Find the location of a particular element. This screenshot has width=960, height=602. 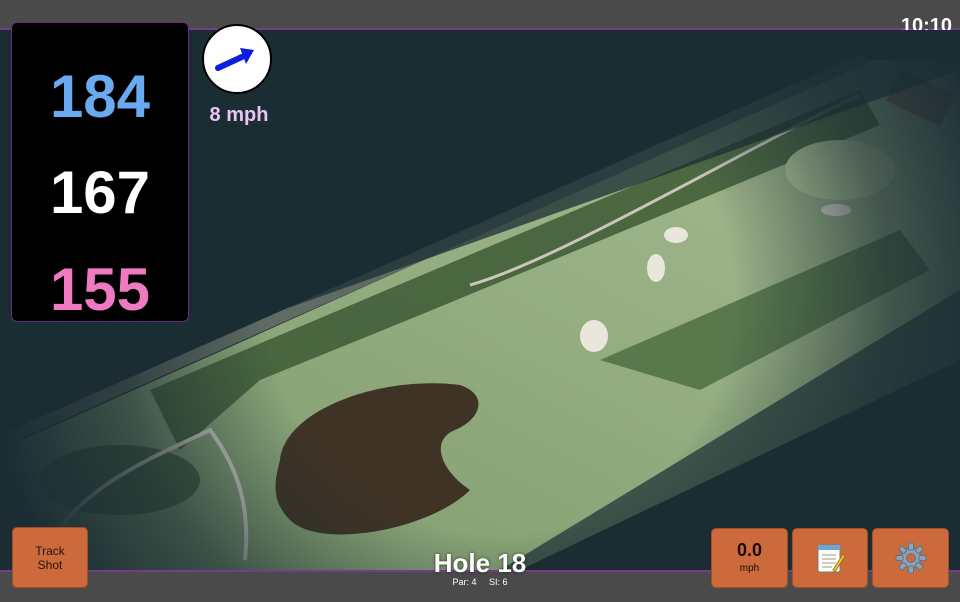

settings-button is located at coordinates (910, 558).